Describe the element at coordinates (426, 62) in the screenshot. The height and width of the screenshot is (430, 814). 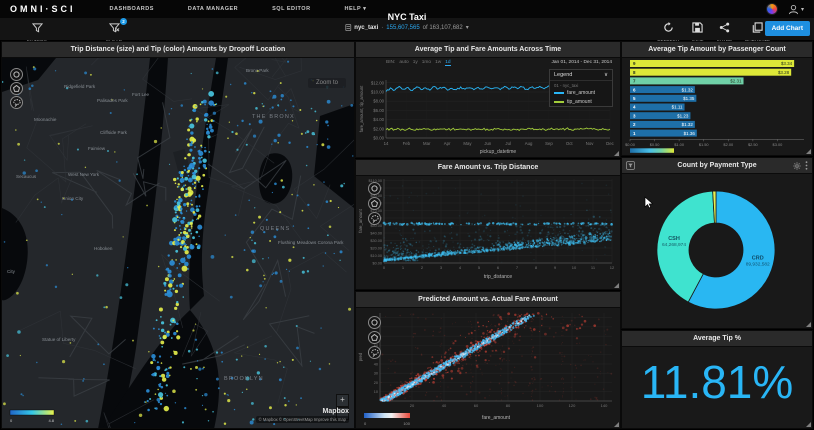
I see `bin-option-1mo: 1mo` at that location.